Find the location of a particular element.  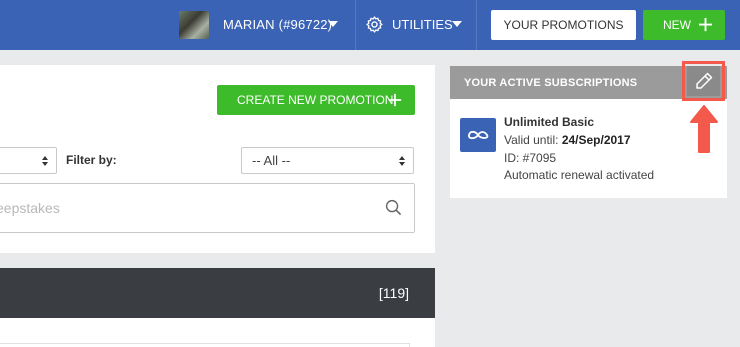

promotions-count: [119] is located at coordinates (393, 293).